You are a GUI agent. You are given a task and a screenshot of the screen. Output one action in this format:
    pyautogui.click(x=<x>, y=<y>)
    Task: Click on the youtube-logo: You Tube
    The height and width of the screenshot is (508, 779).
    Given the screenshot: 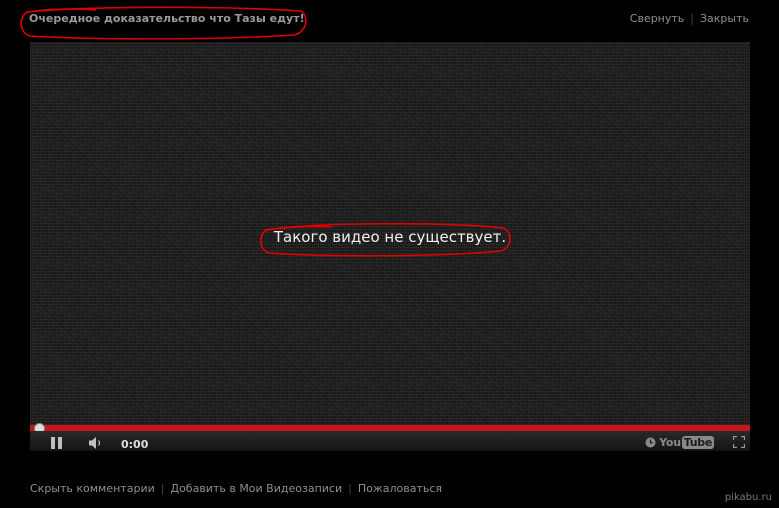 What is the action you would take?
    pyautogui.click(x=686, y=442)
    